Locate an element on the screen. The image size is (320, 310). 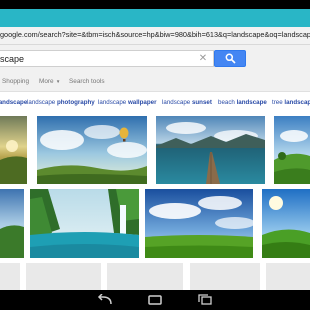
related-prefix: tree is located at coordinates (278, 102).